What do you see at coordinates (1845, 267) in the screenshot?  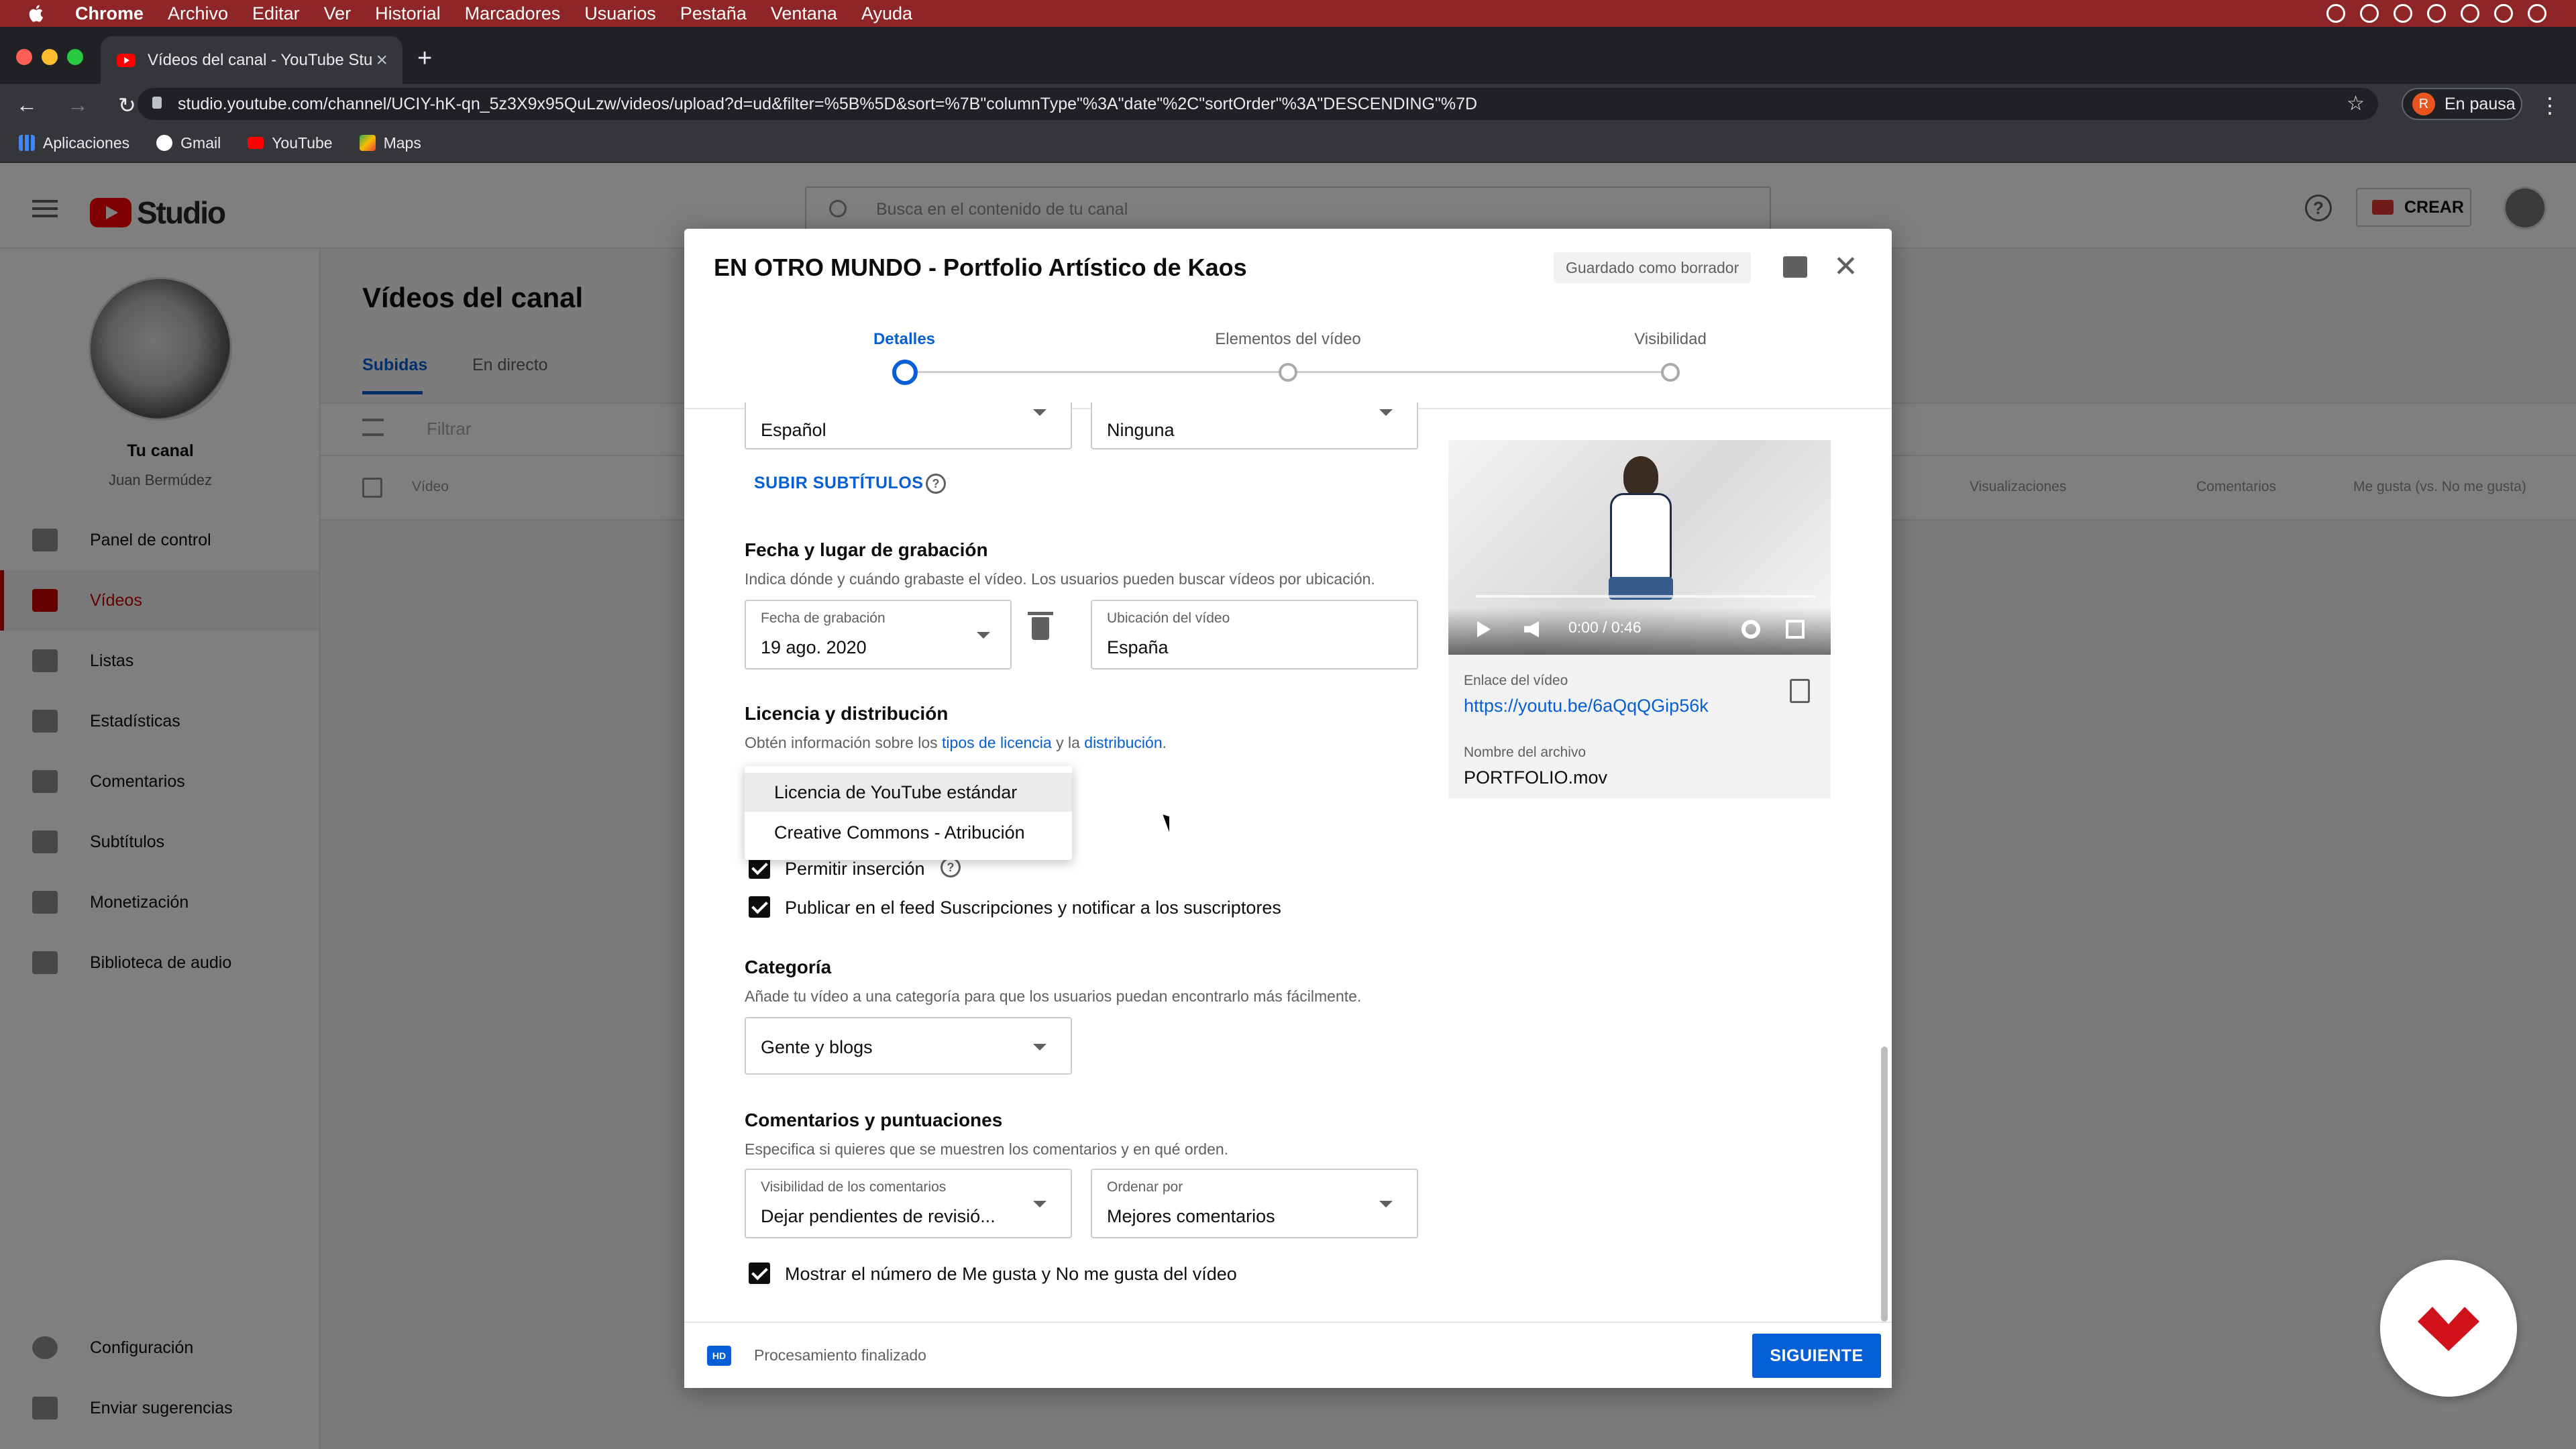 I see `close-icon: ✕` at bounding box center [1845, 267].